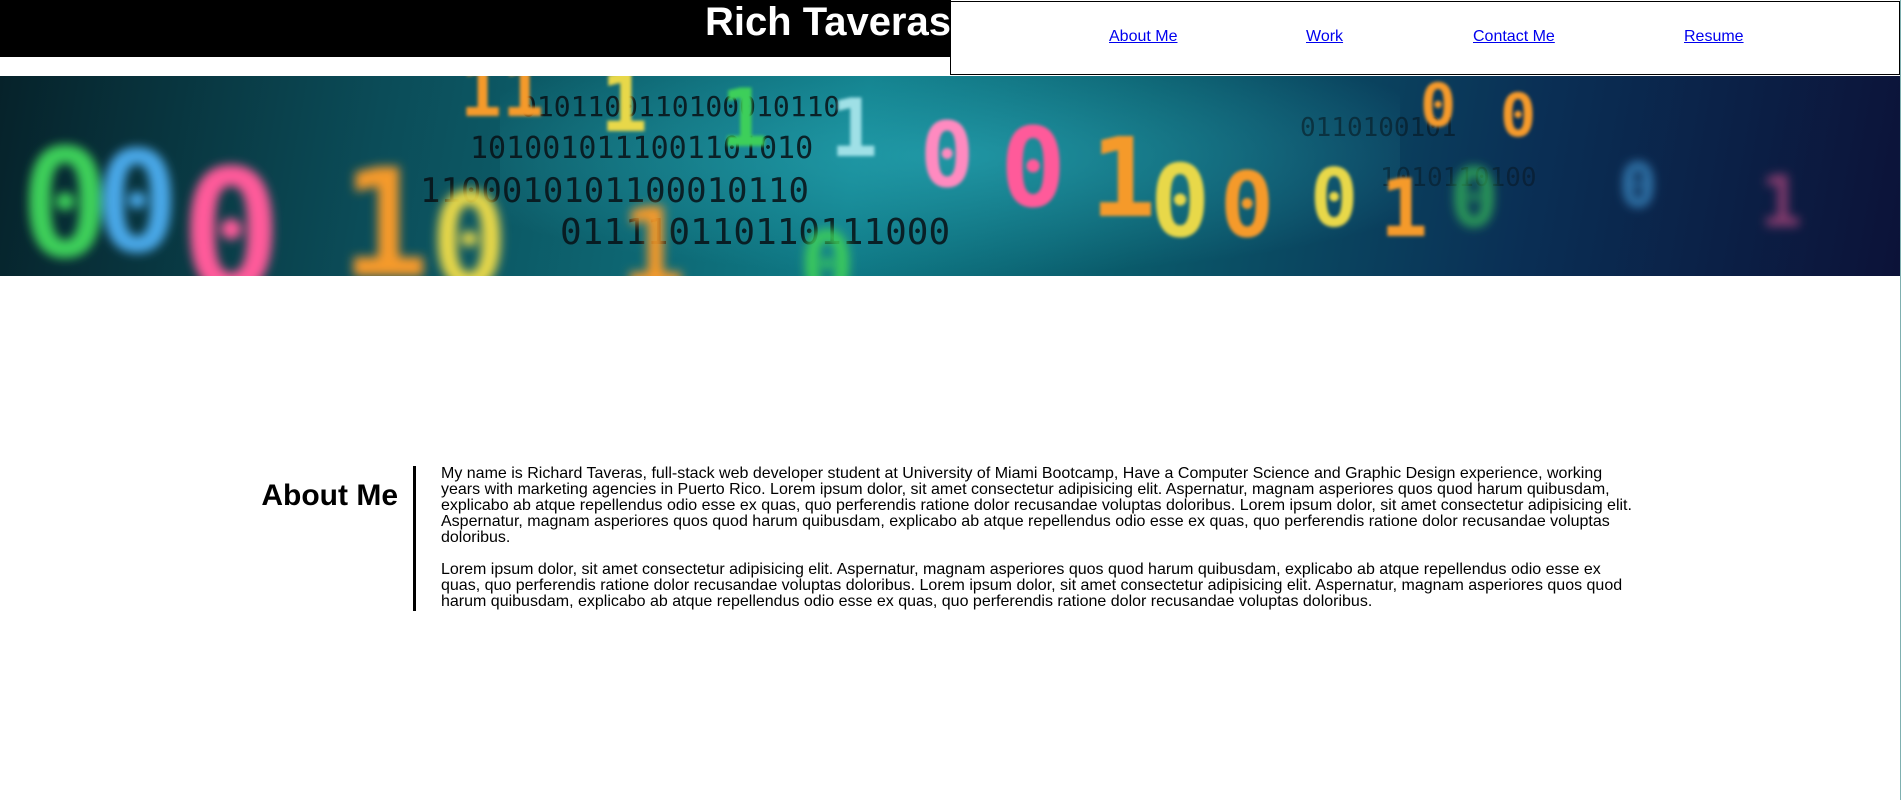 The width and height of the screenshot is (1902, 800). I want to click on about-heading: About Me, so click(329, 495).